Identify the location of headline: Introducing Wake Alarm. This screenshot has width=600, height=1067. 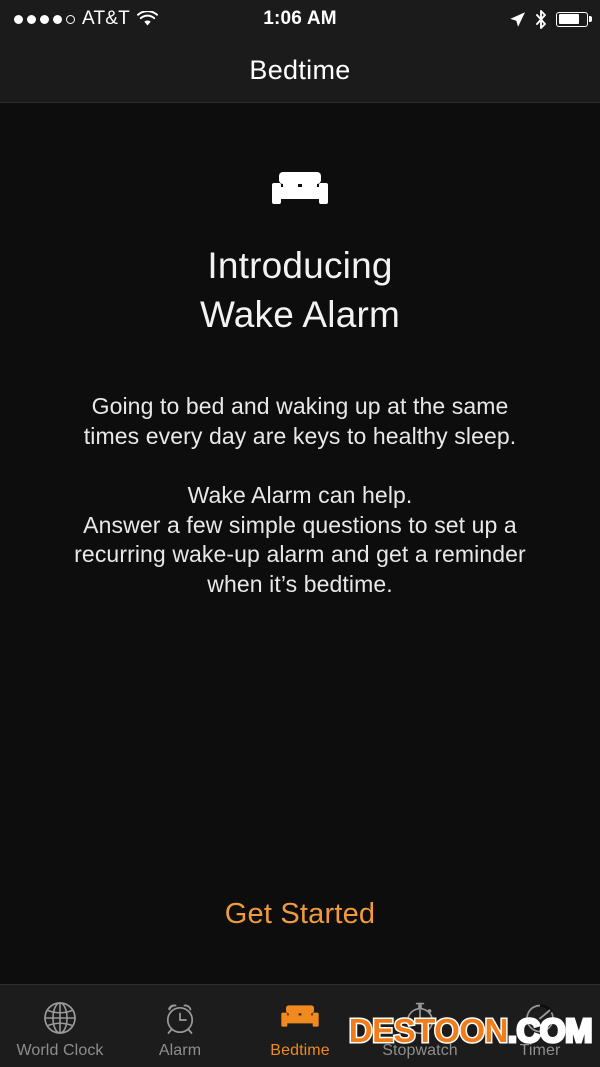
(300, 290).